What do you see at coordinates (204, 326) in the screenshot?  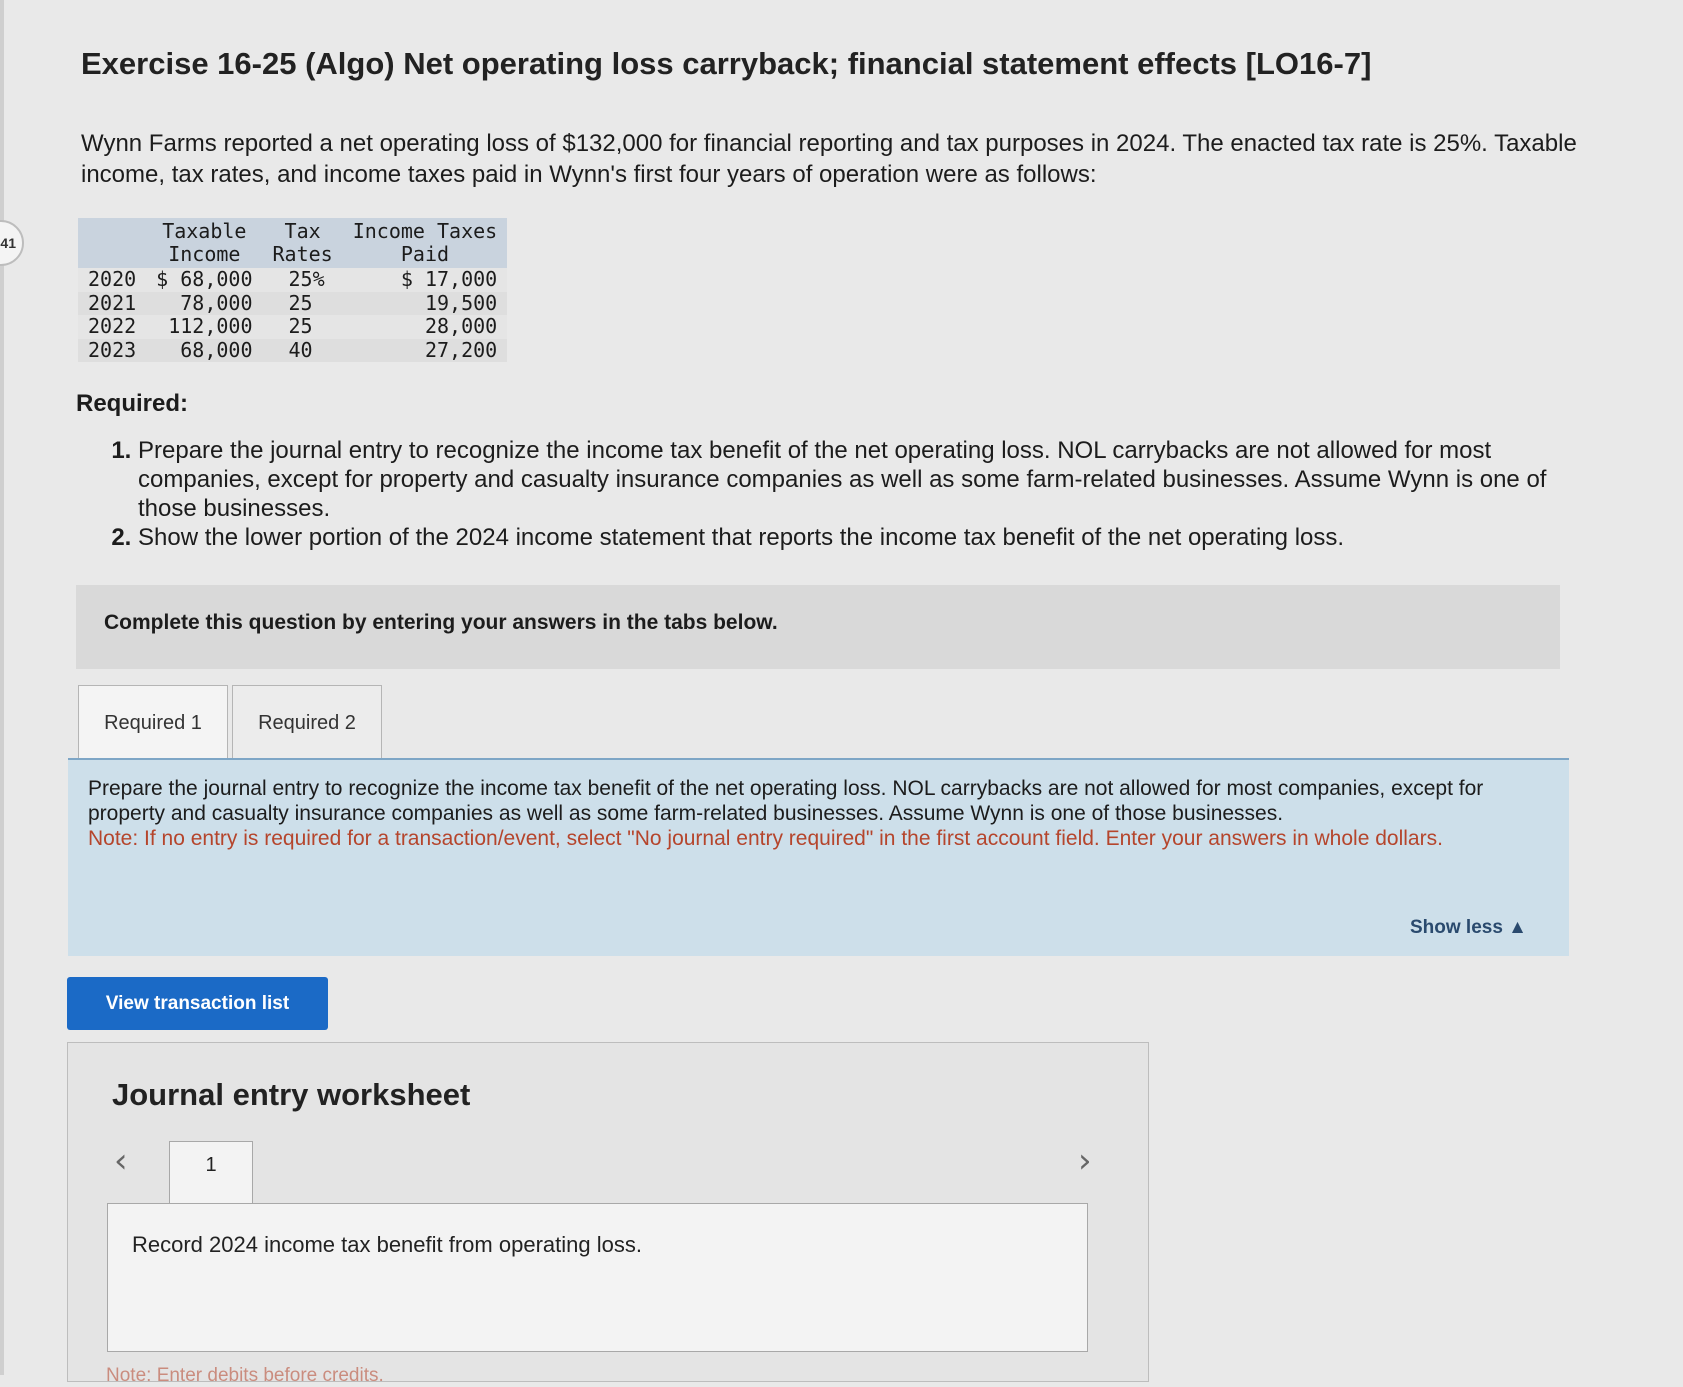 I see `taxable-income-cell: 112,000` at bounding box center [204, 326].